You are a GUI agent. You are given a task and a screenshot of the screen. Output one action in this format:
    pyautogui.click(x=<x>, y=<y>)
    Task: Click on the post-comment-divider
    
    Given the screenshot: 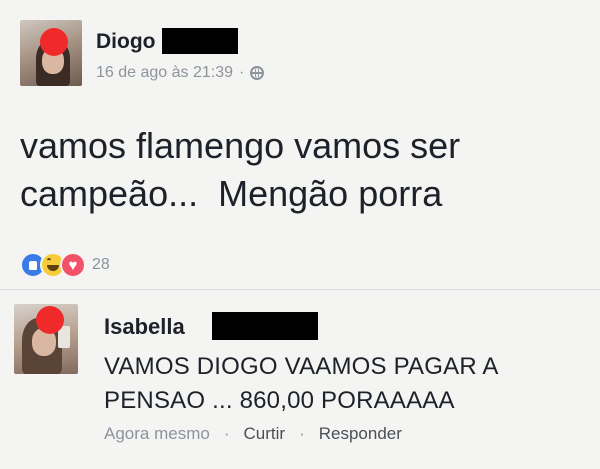 What is the action you would take?
    pyautogui.click(x=300, y=289)
    